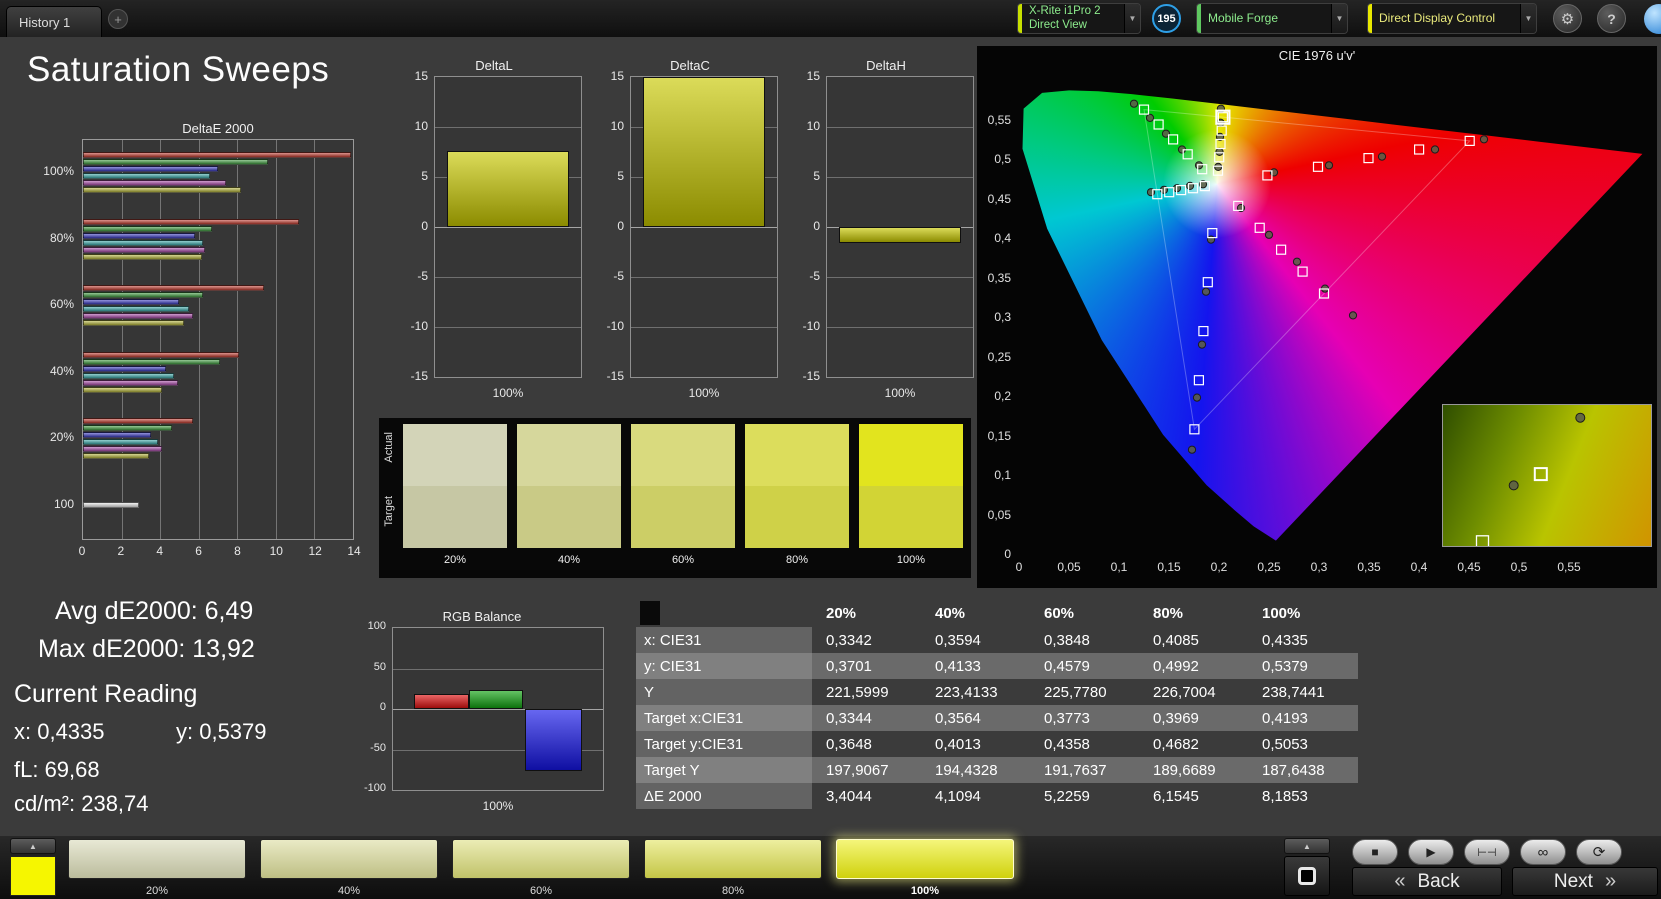  I want to click on level-button-100%, so click(925, 859).